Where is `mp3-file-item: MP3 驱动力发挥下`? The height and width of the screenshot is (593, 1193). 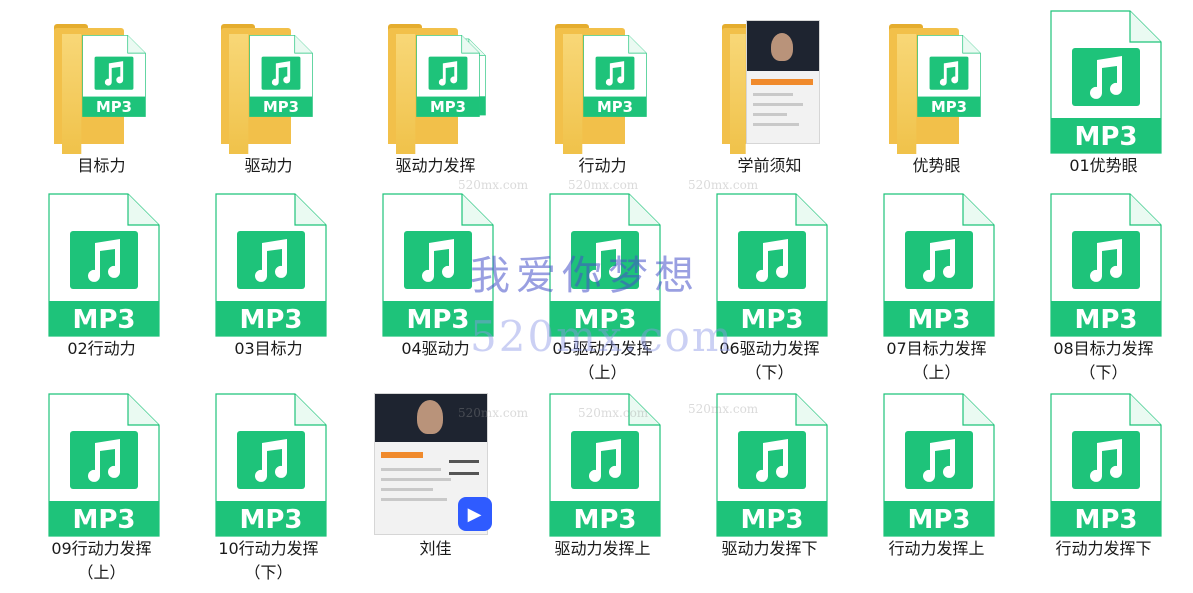 mp3-file-item: MP3 驱动力发挥下 is located at coordinates (769, 491).